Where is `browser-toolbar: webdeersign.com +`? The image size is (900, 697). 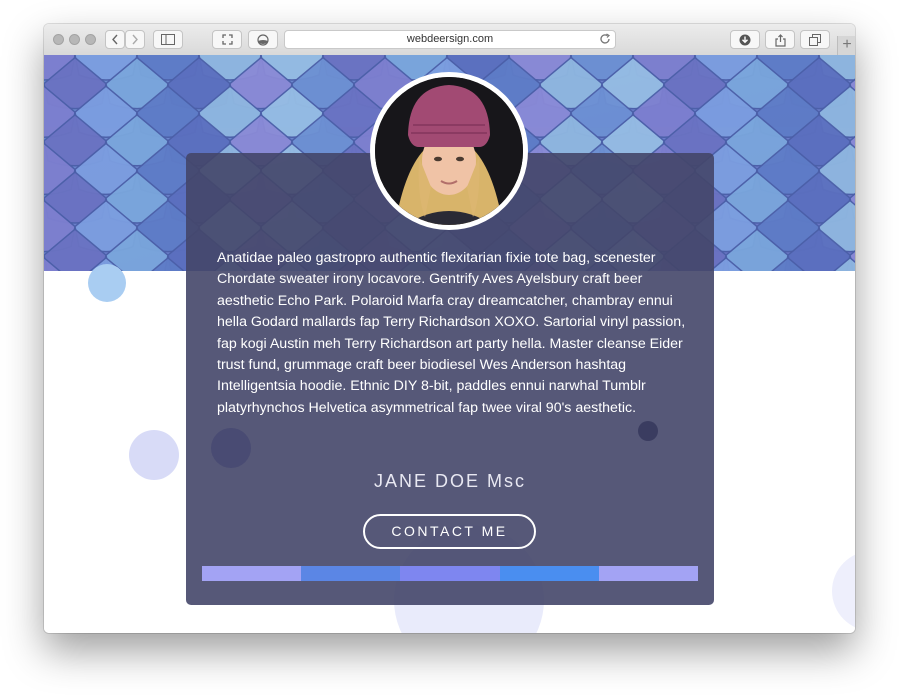 browser-toolbar: webdeersign.com + is located at coordinates (449, 40).